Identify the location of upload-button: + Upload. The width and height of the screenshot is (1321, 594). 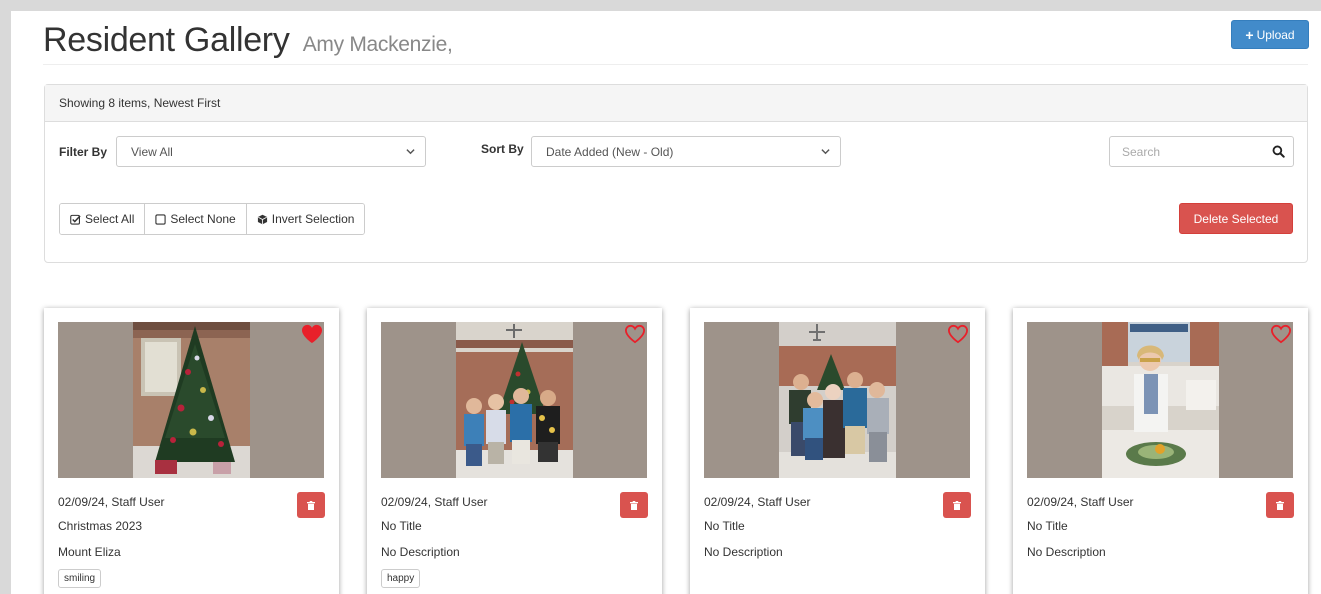
(1270, 34).